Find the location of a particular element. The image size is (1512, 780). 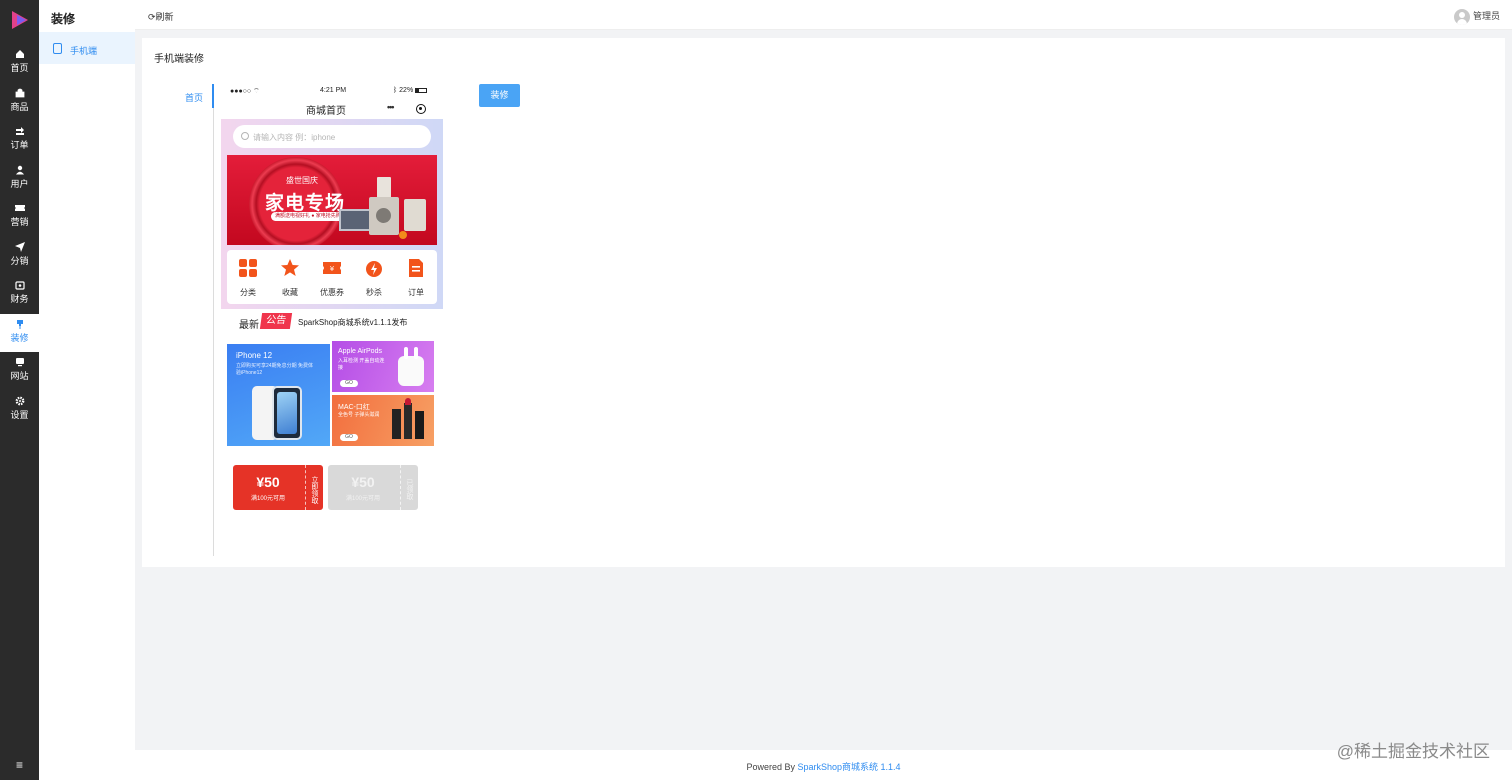

banner-carousel: 盛世国庆 家电专场 满额送电视好礼 ● 家电抢先购 is located at coordinates (332, 200).